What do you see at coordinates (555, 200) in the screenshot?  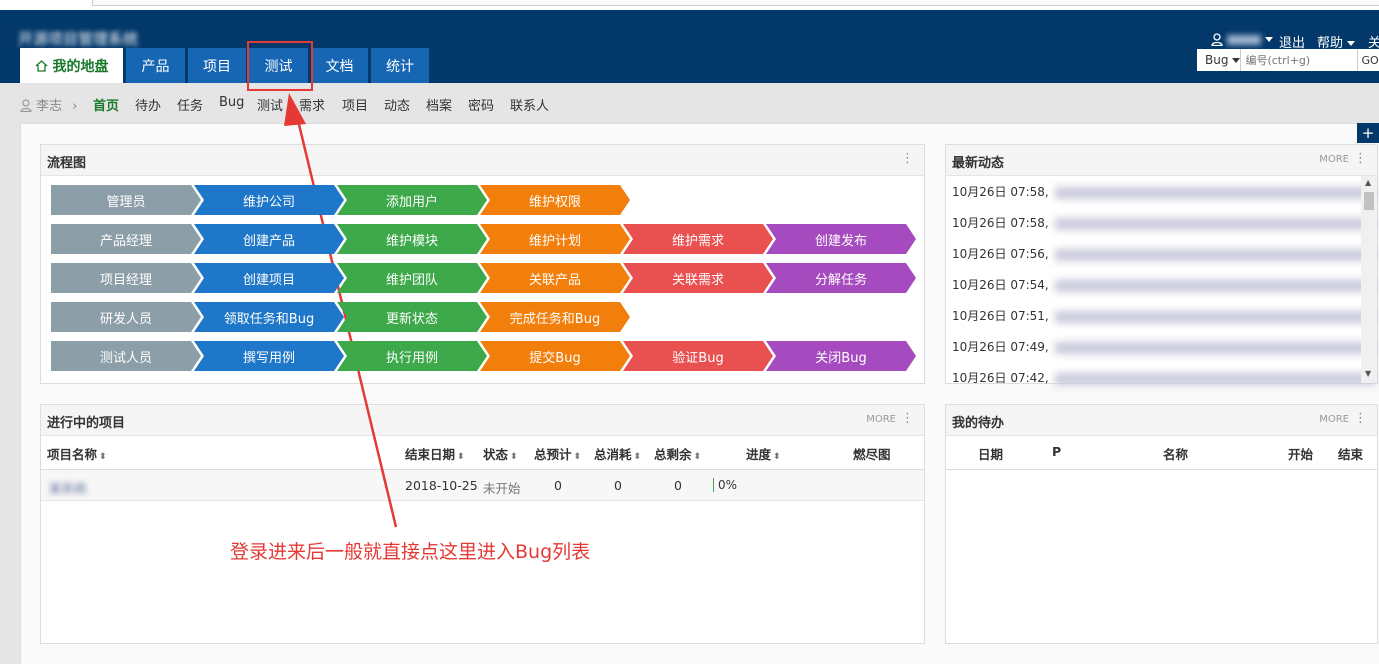 I see `flow-step: 维护权限` at bounding box center [555, 200].